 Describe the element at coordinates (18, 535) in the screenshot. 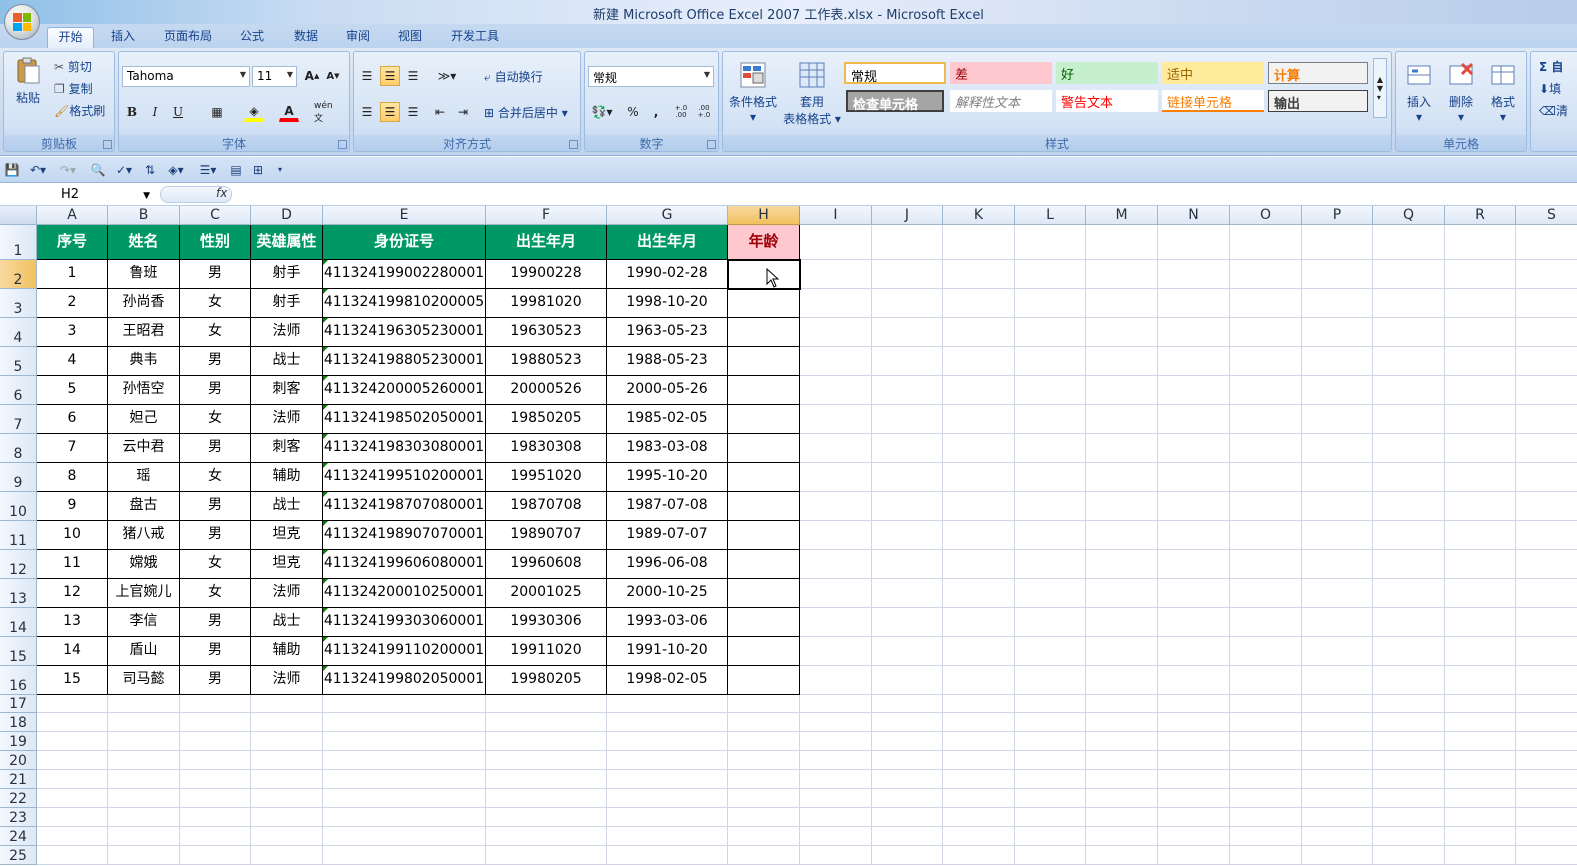

I see `row-header-11: 11` at that location.